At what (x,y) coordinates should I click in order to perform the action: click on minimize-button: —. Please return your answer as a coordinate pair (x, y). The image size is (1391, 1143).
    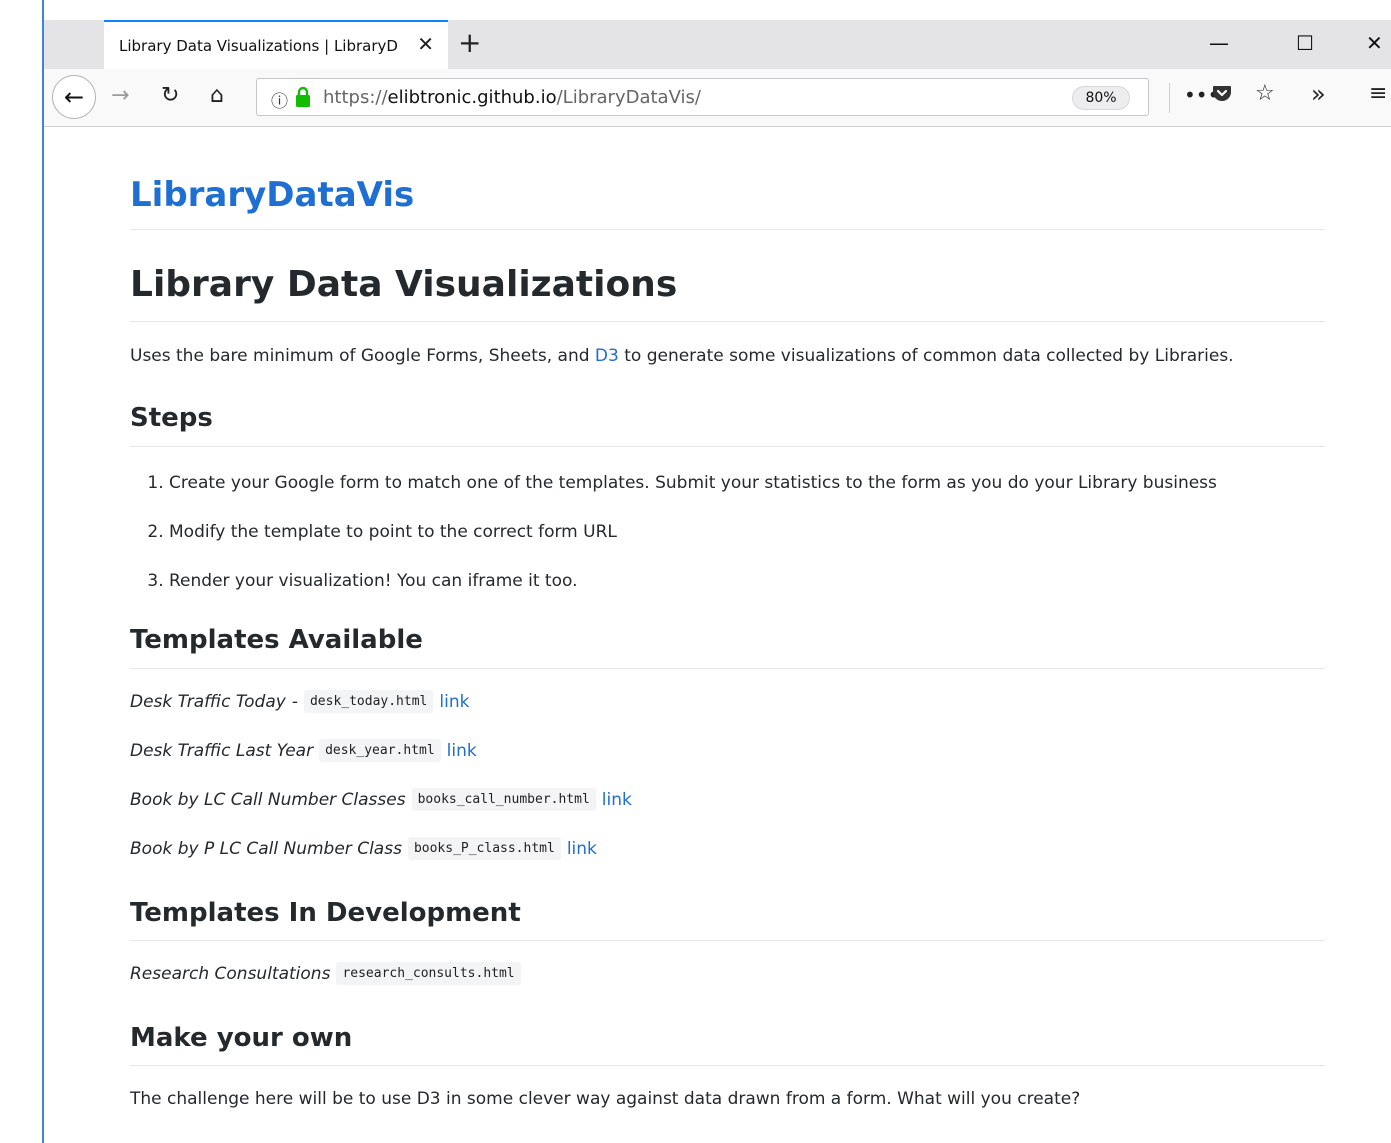
    Looking at the image, I should click on (1219, 43).